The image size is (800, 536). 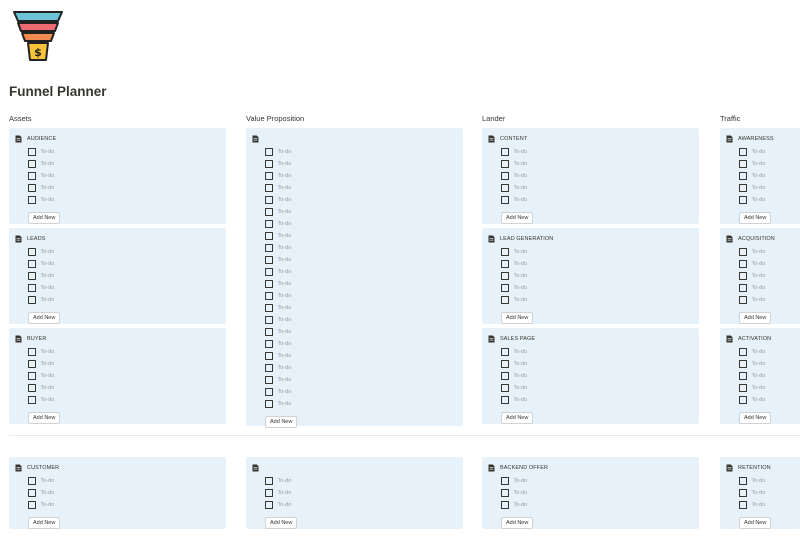 I want to click on card-title: ACQUISITION, so click(x=756, y=239).